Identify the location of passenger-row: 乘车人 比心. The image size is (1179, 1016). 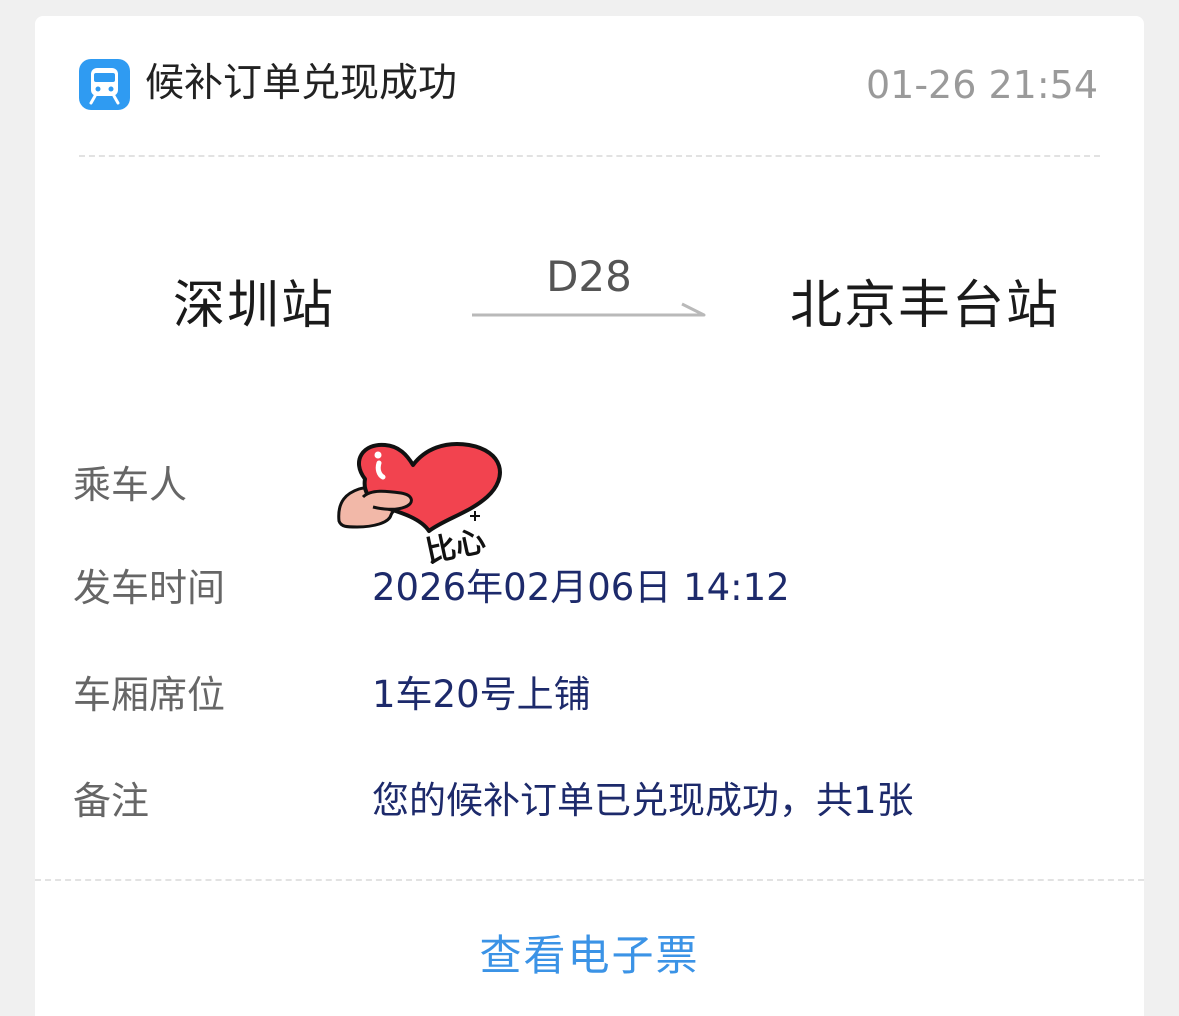
(589, 503).